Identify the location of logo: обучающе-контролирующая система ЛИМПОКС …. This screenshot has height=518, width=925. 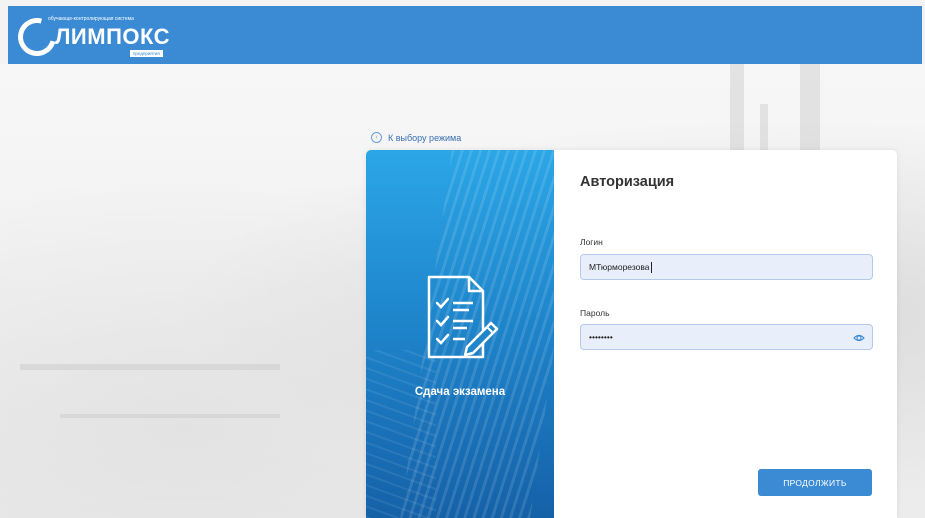
(94, 36).